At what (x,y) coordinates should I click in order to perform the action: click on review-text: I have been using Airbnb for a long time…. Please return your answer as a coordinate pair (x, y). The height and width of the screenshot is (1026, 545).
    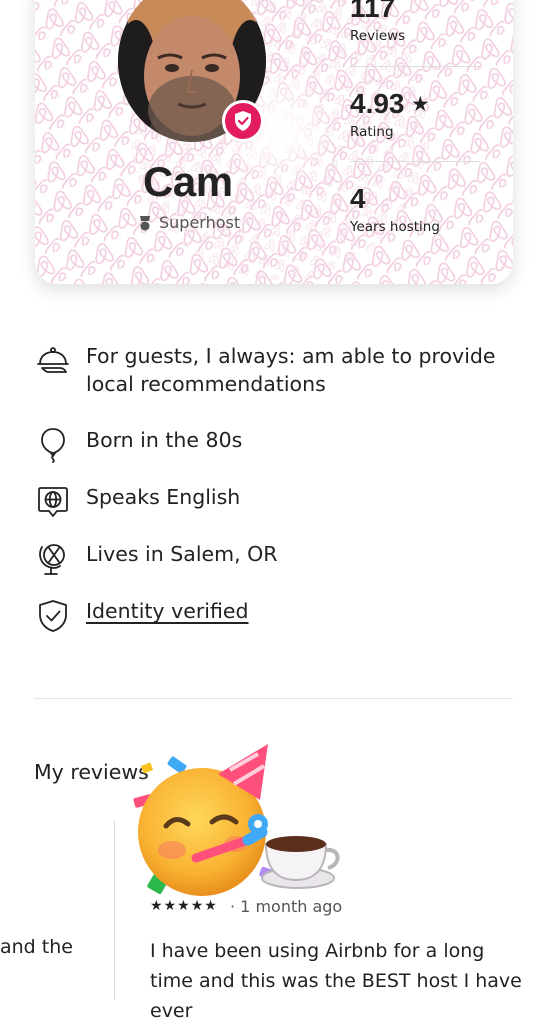
    Looking at the image, I should click on (340, 981).